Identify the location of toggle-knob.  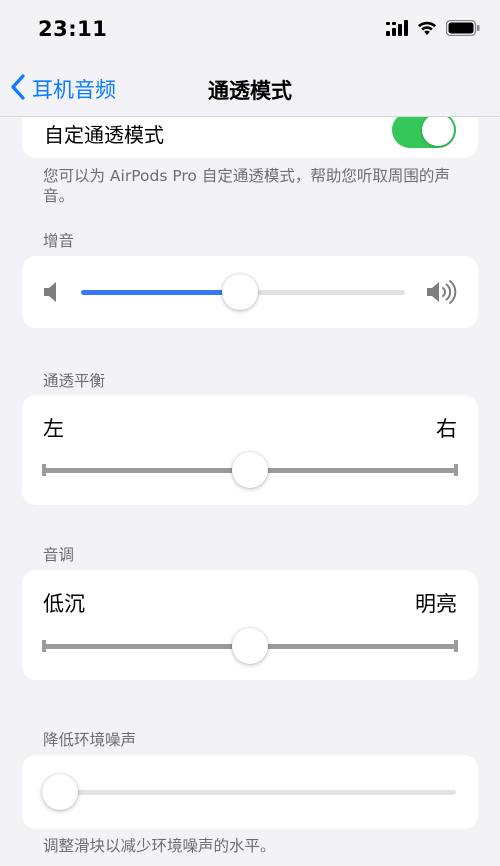
(438, 130).